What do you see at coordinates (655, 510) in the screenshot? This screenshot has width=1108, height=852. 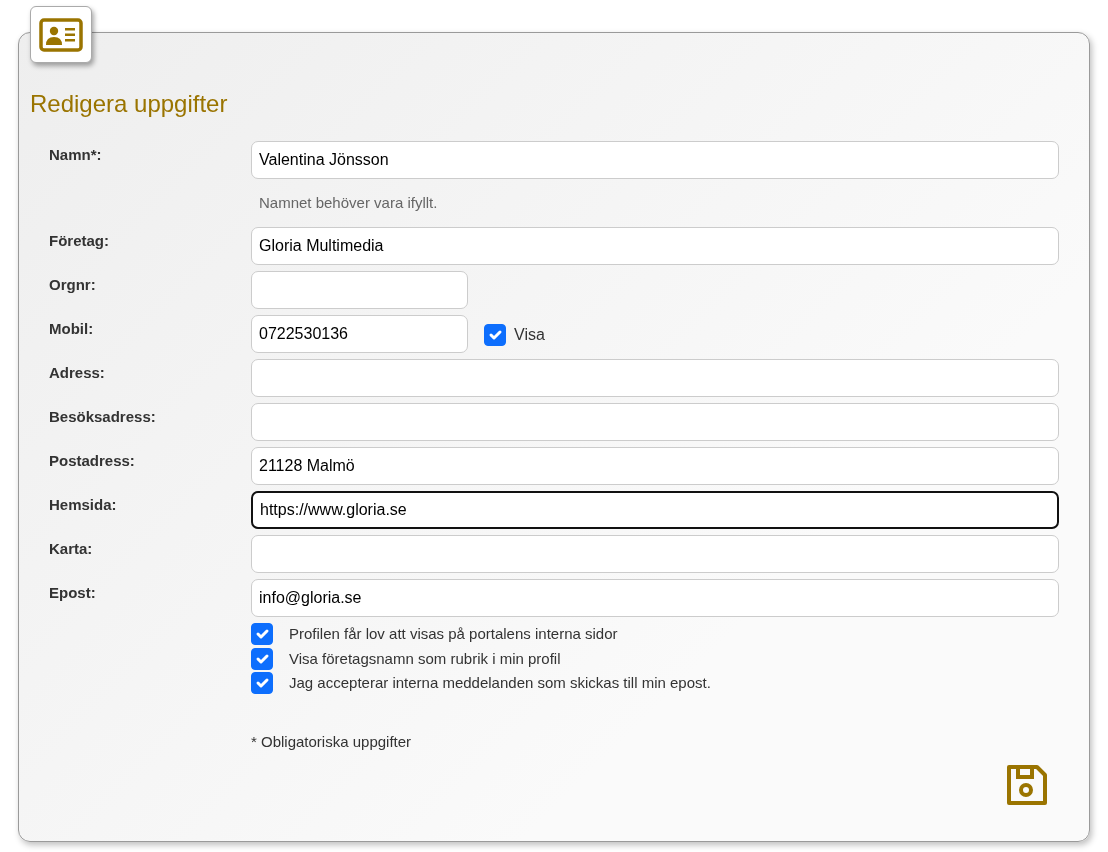 I see `input-field: https://www.gloria.se` at bounding box center [655, 510].